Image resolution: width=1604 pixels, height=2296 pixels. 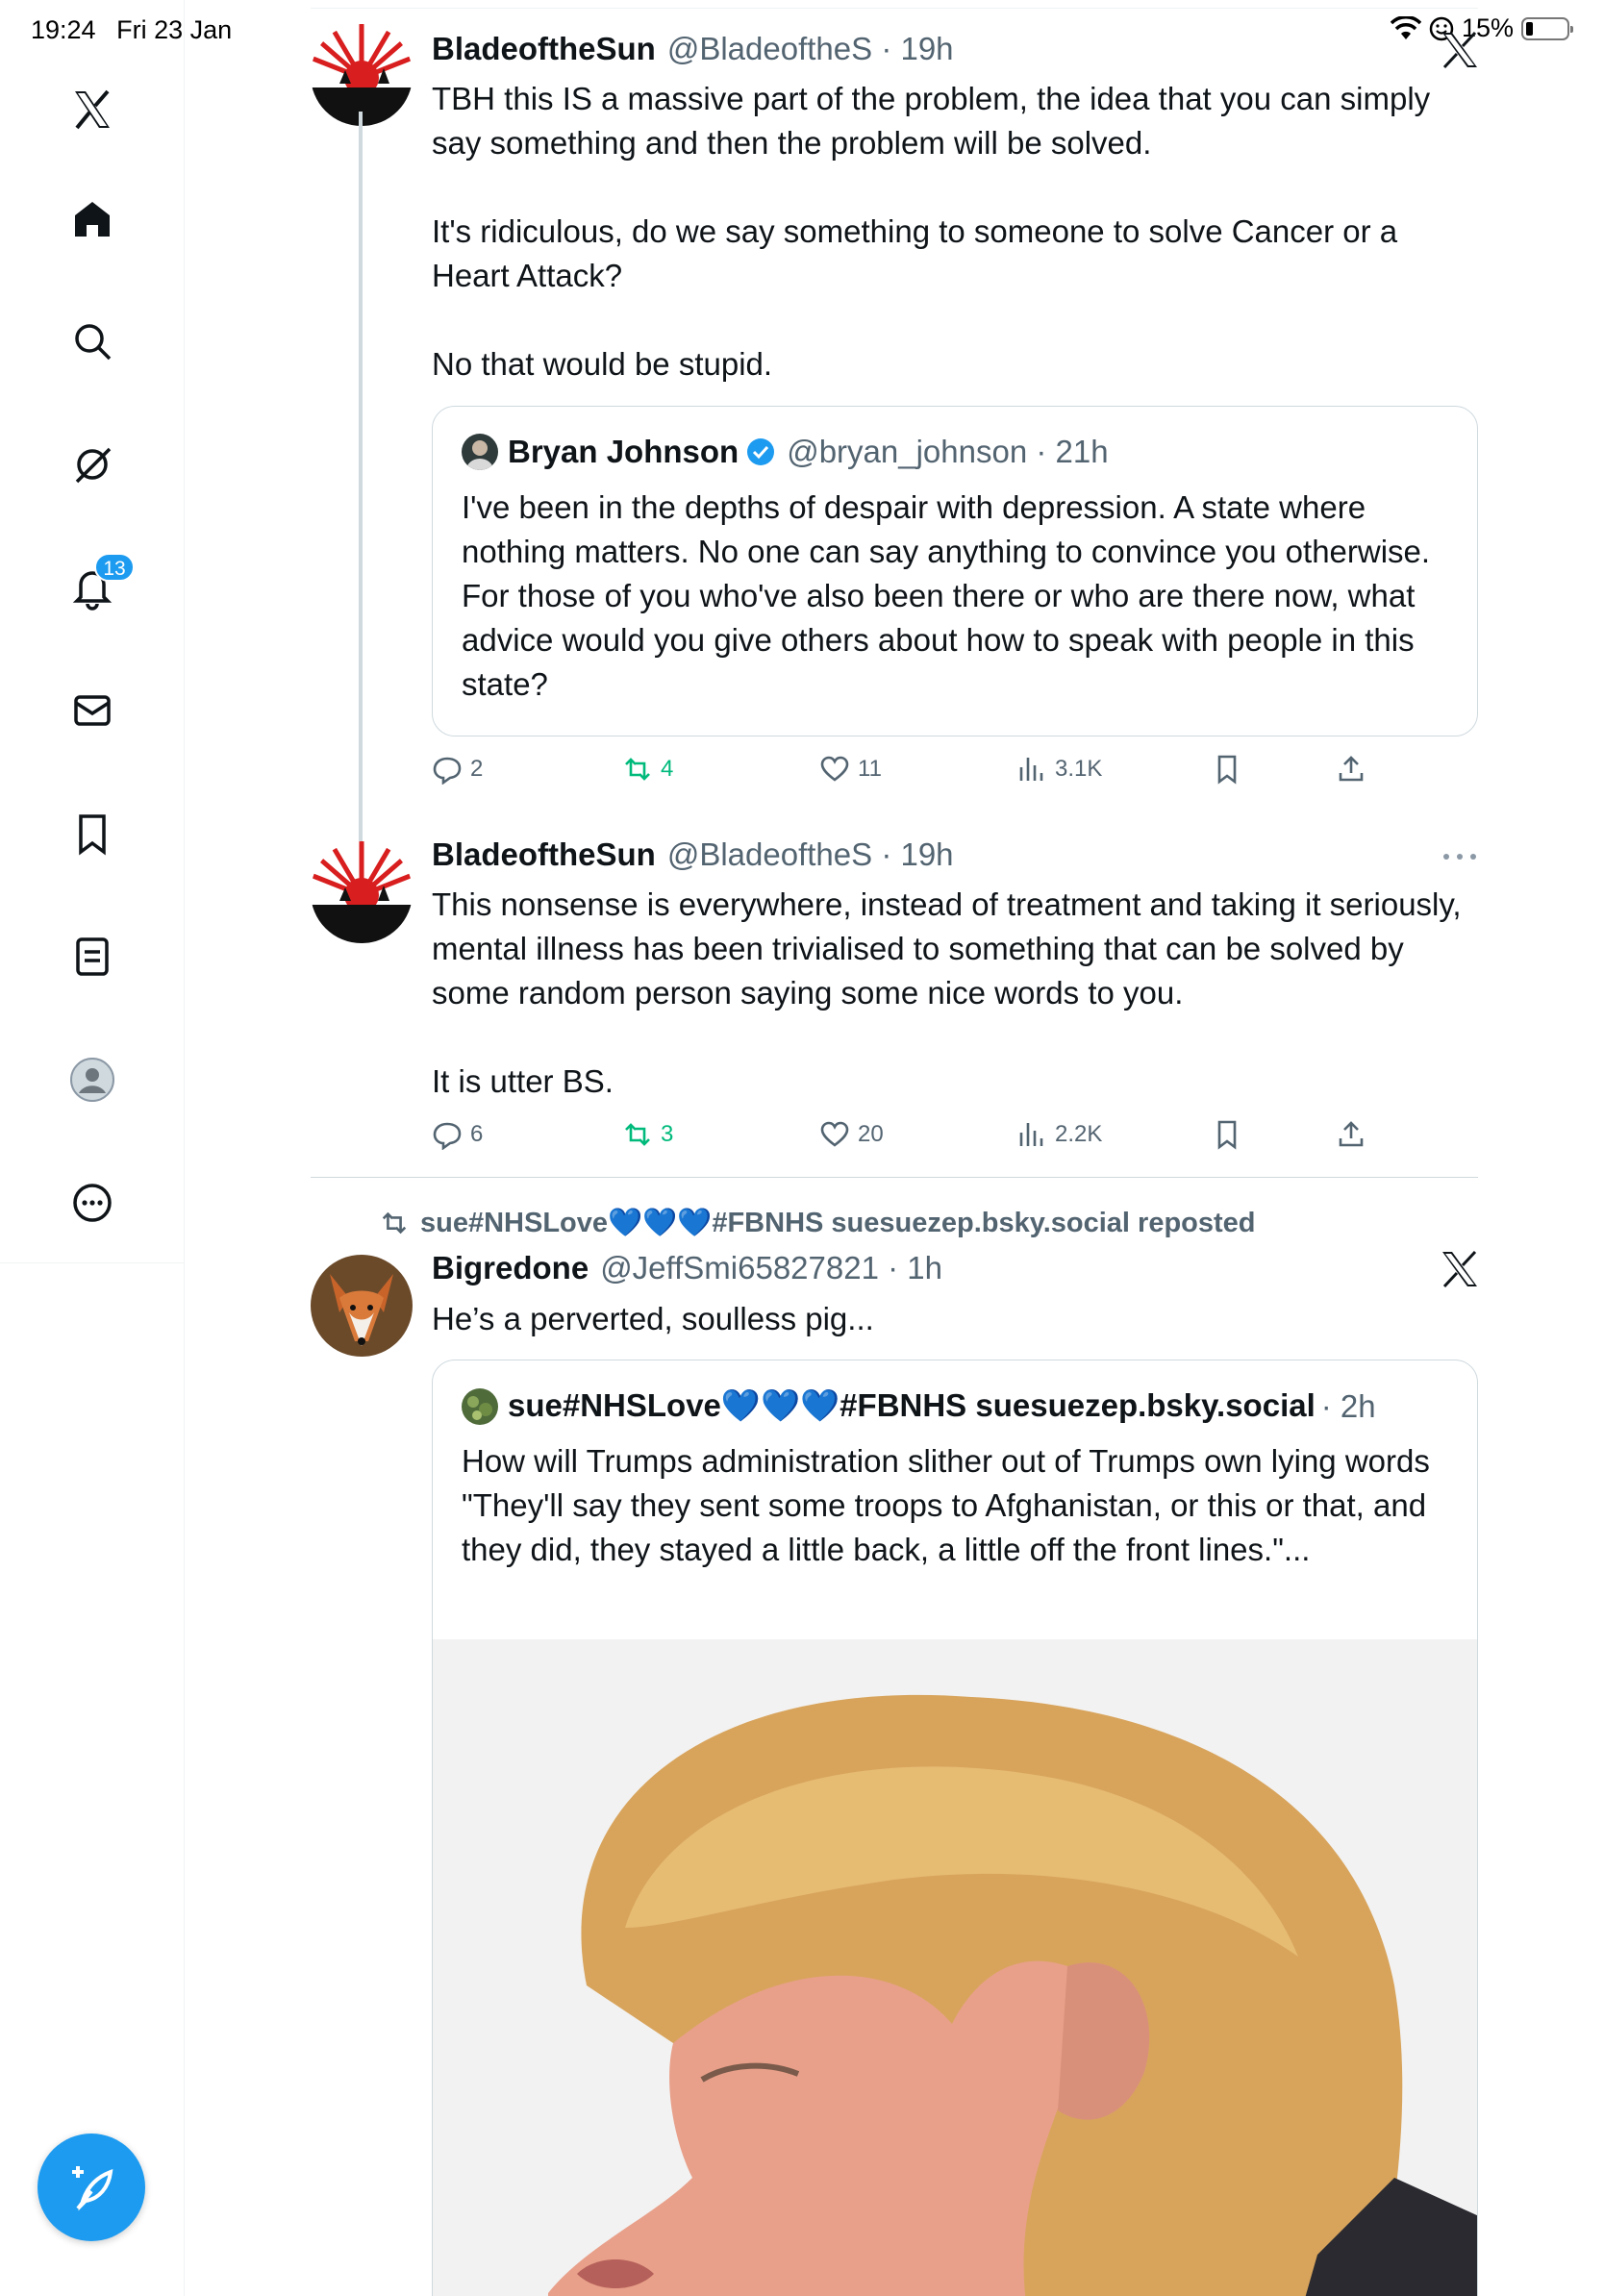 I want to click on views-button: 2.2K, so click(x=1059, y=1134).